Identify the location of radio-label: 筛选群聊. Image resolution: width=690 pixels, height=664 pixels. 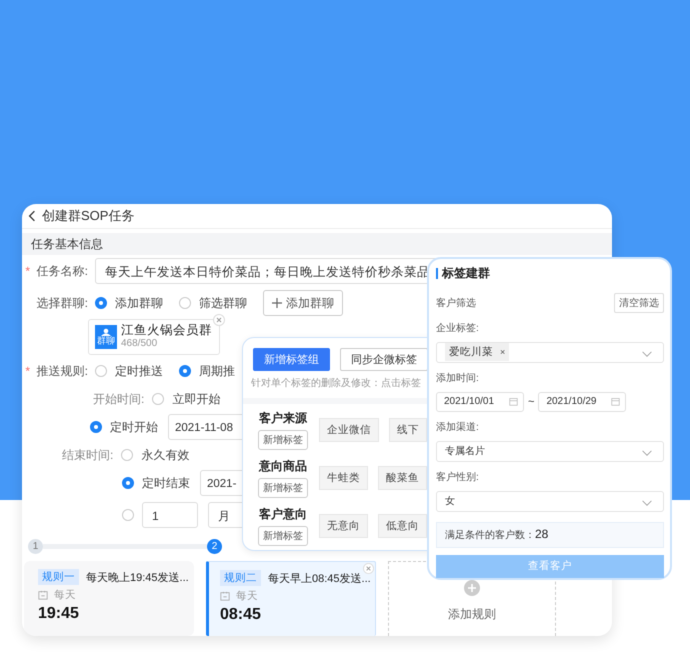
(223, 303).